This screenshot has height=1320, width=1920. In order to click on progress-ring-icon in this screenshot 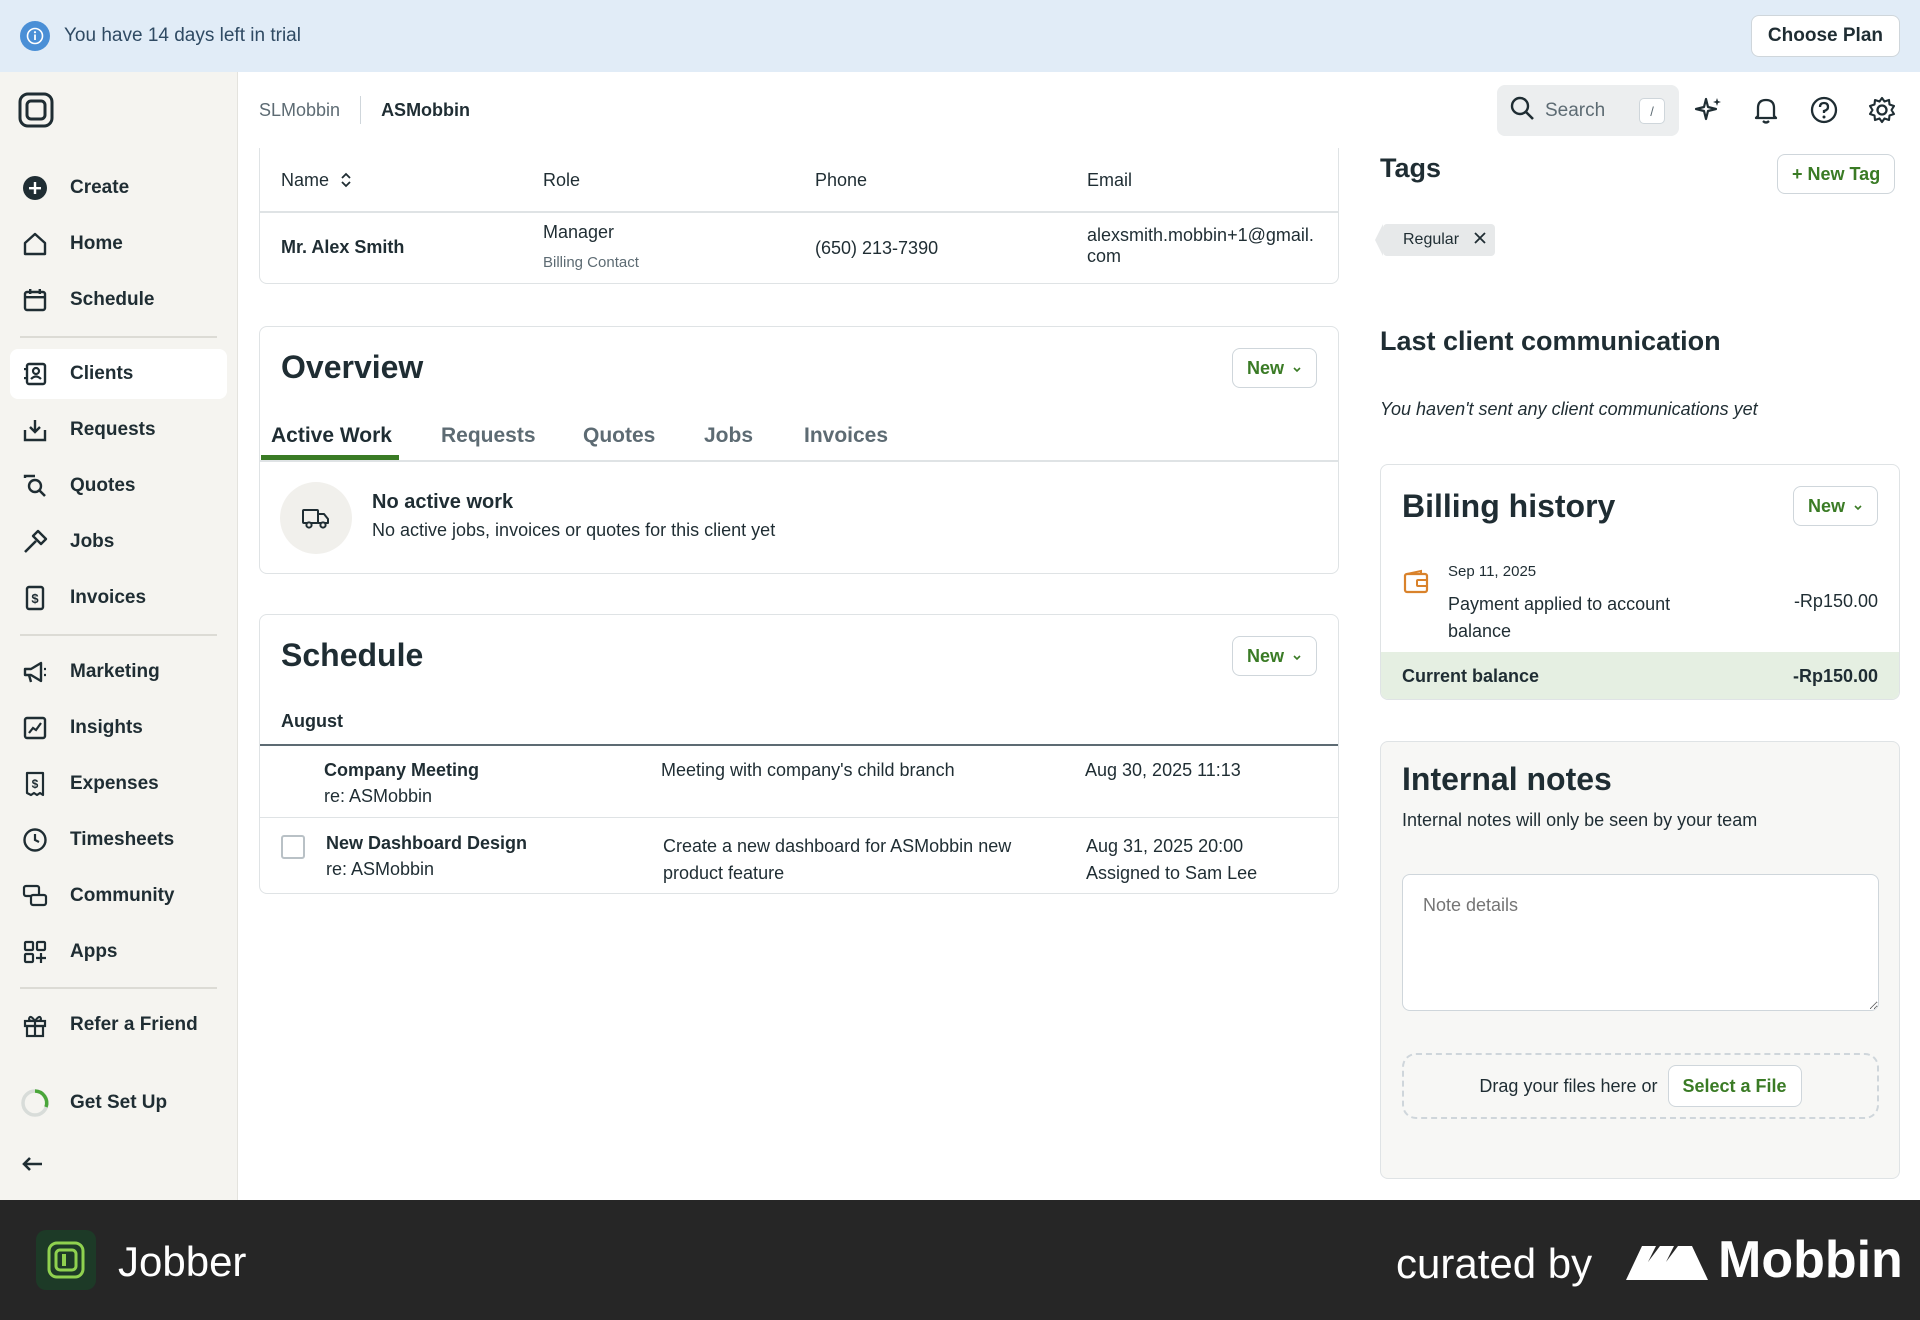, I will do `click(35, 1103)`.